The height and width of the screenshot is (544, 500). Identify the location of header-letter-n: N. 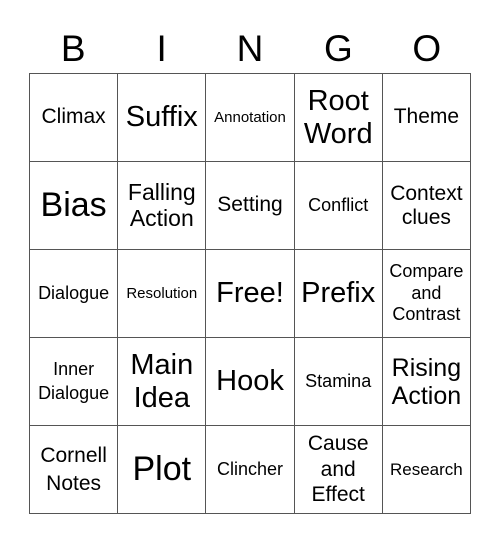
(250, 48).